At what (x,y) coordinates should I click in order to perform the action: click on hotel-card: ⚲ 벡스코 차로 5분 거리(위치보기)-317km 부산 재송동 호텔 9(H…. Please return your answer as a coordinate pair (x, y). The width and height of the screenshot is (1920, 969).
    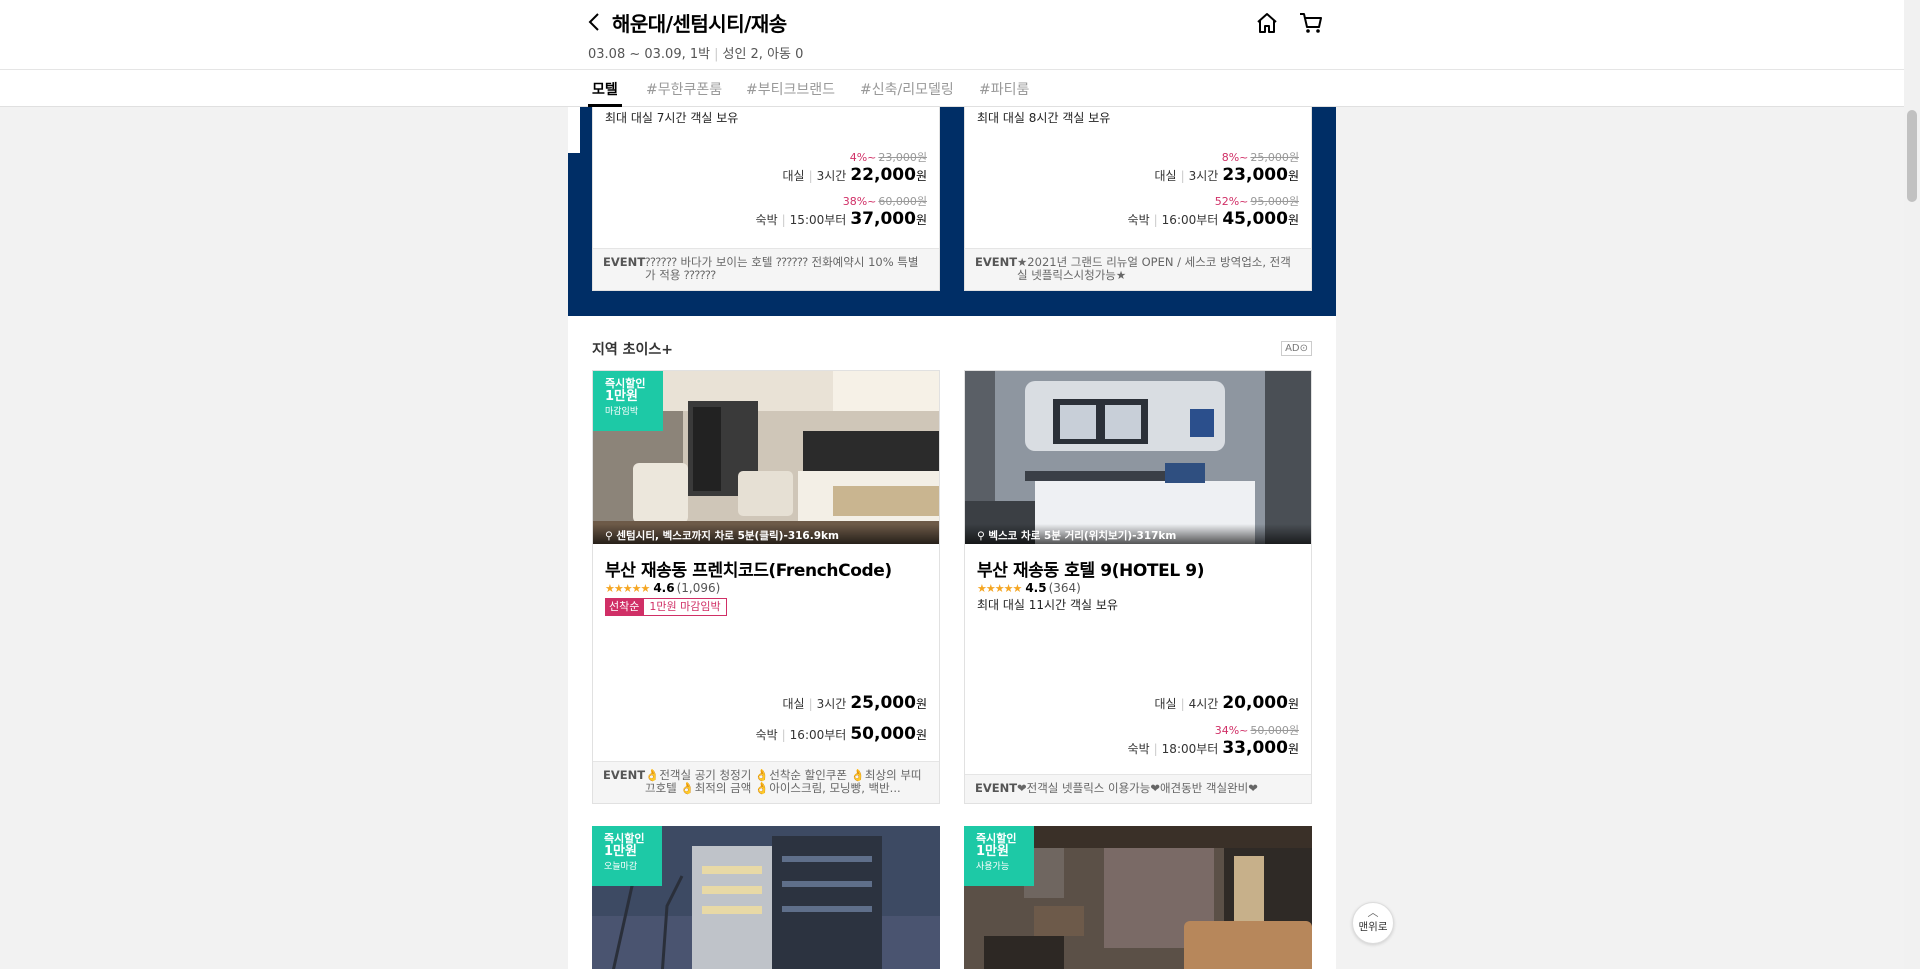
    Looking at the image, I should click on (1138, 587).